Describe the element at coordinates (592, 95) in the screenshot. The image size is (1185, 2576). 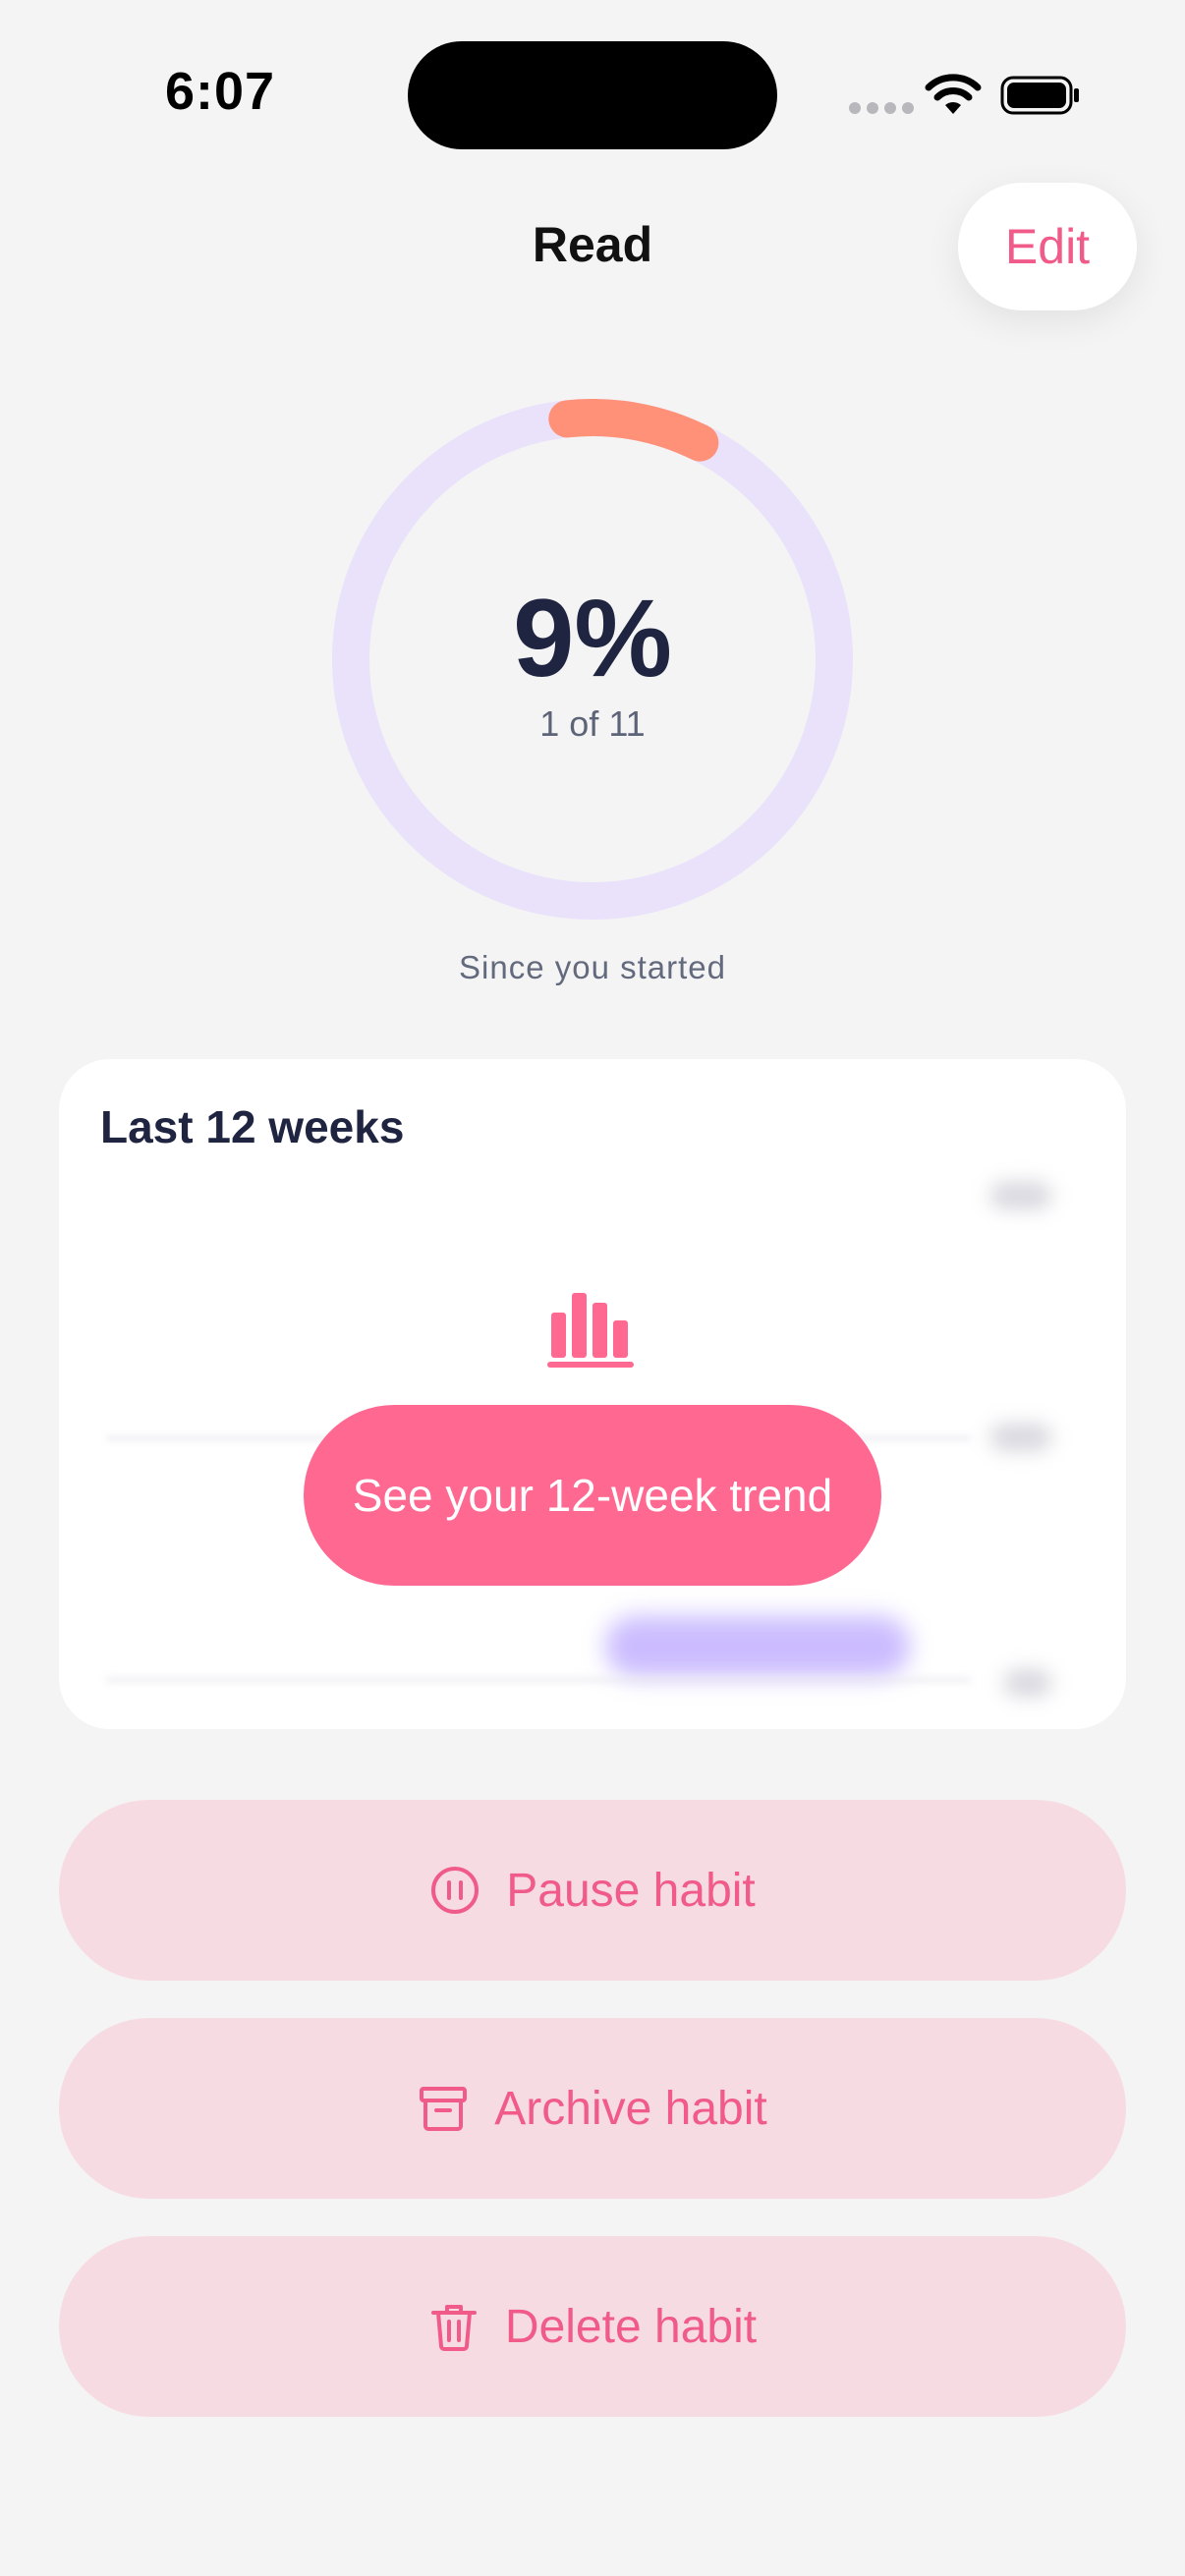
I see `dynamic-island` at that location.